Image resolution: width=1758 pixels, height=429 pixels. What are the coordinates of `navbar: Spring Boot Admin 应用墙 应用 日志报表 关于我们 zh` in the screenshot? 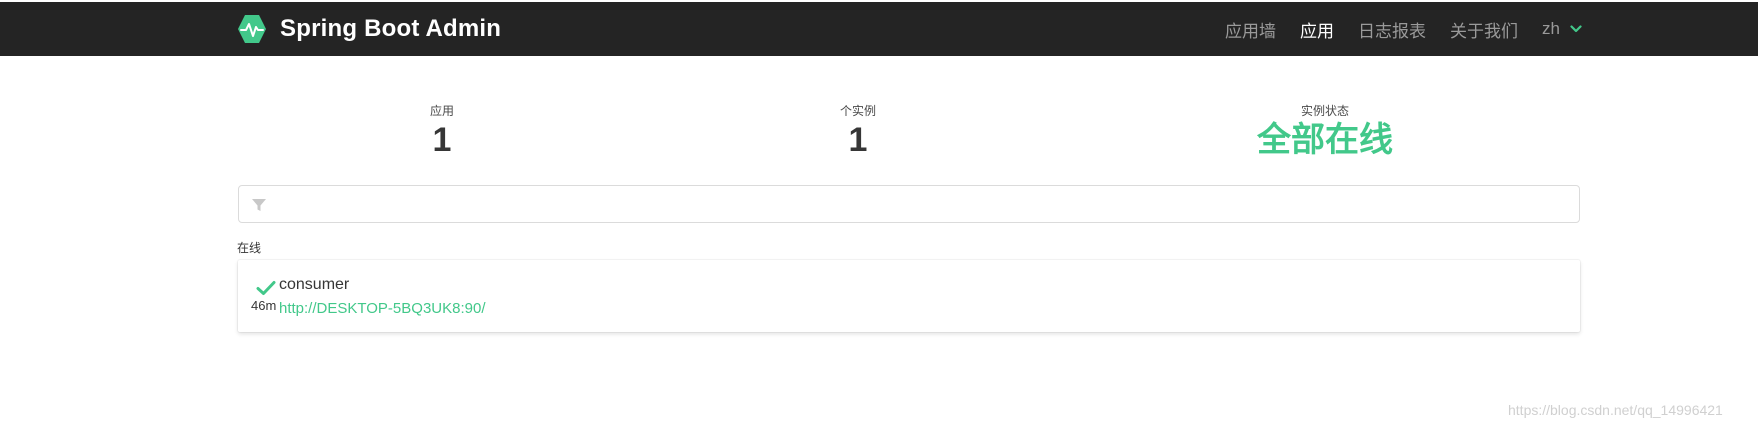 It's located at (879, 29).